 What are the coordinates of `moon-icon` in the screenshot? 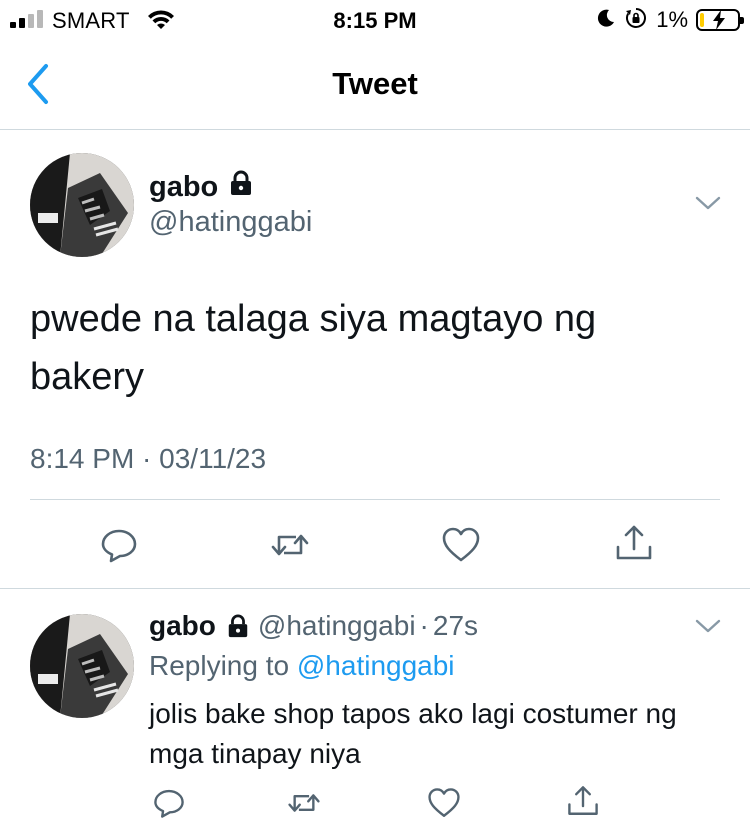 It's located at (606, 20).